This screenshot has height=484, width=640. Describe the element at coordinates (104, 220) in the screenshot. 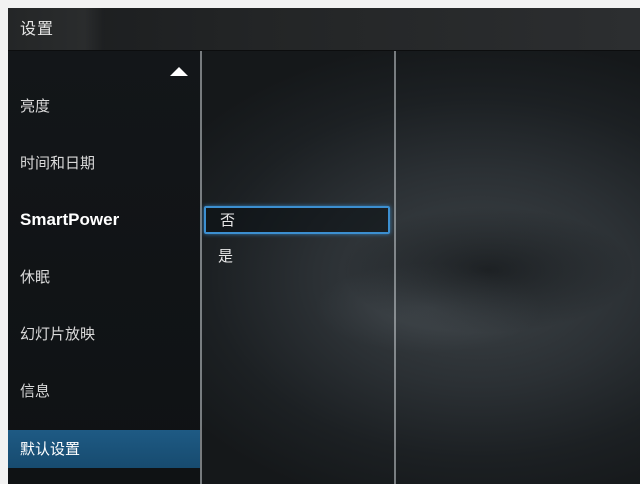

I see `menu-item-smartpower: SmartPower` at that location.